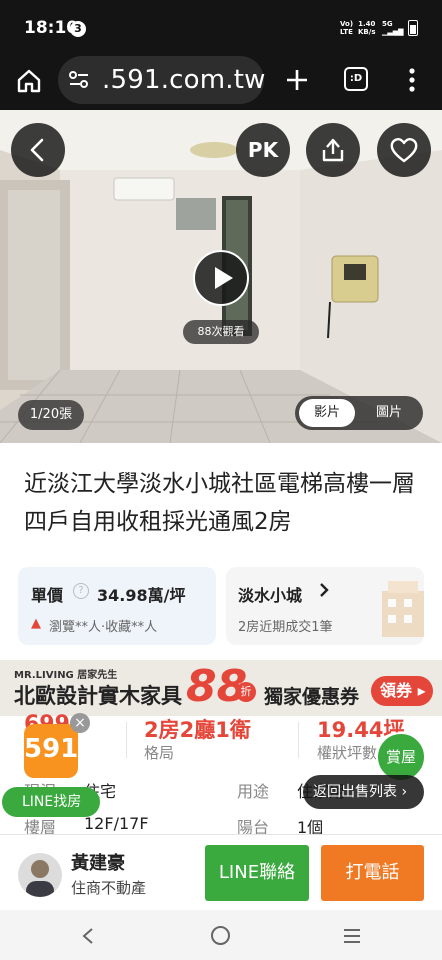 Image resolution: width=442 pixels, height=960 pixels. I want to click on site-settings-icon, so click(79, 80).